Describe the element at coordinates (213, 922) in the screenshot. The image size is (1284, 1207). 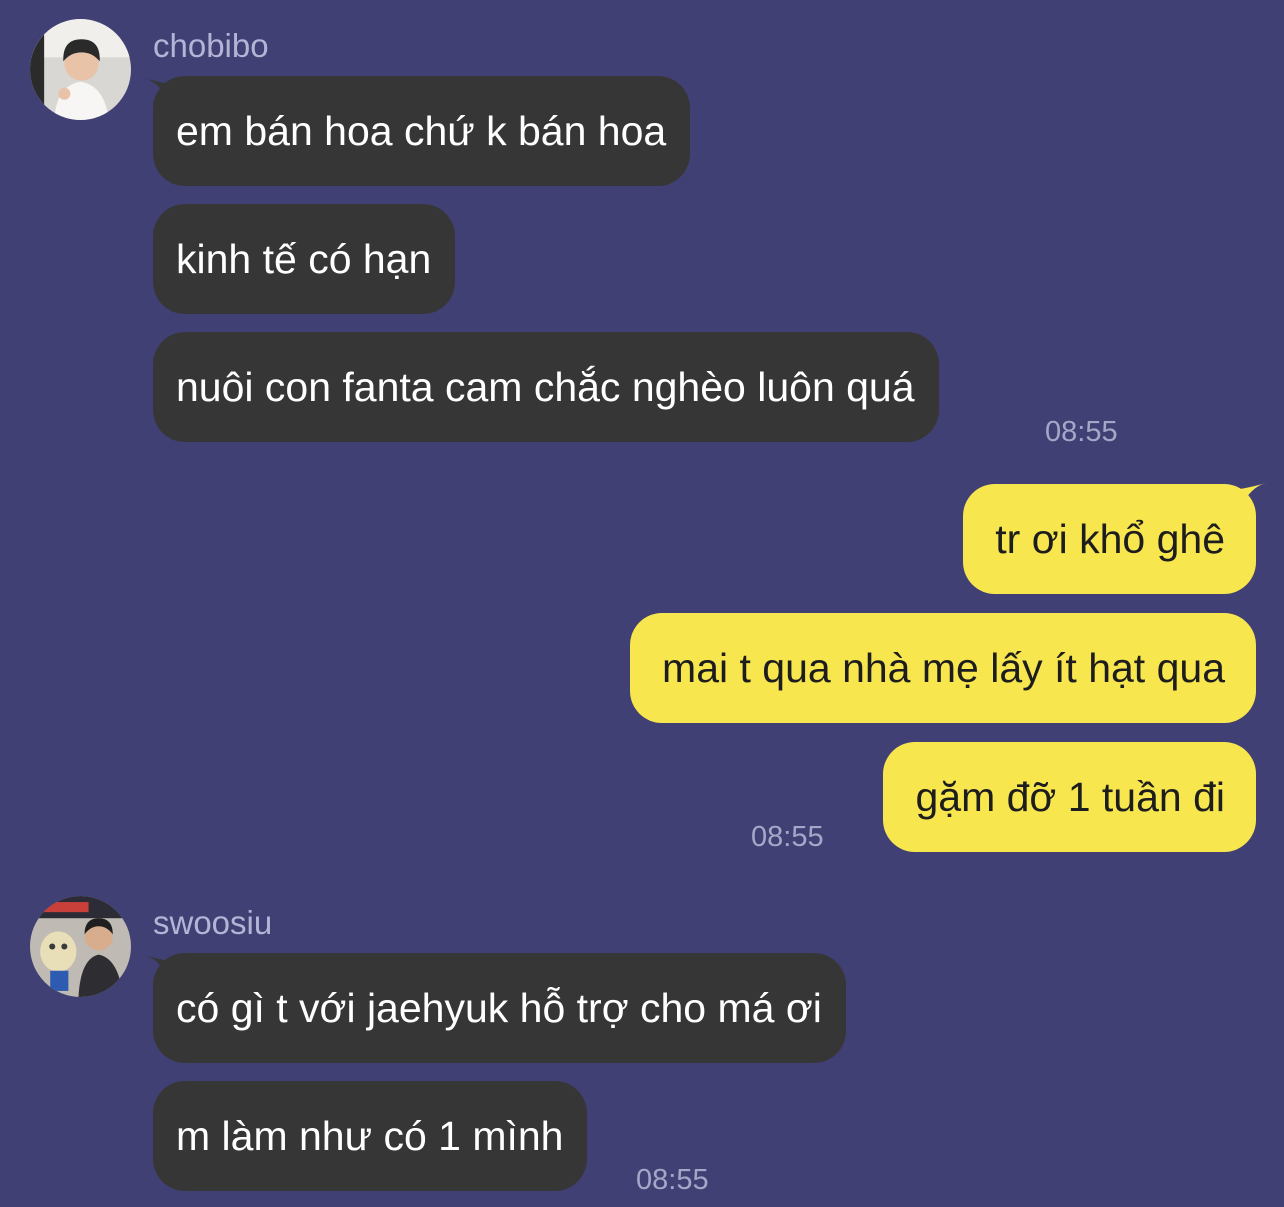
I see `sender-name-swoosiu: swoosiu` at that location.